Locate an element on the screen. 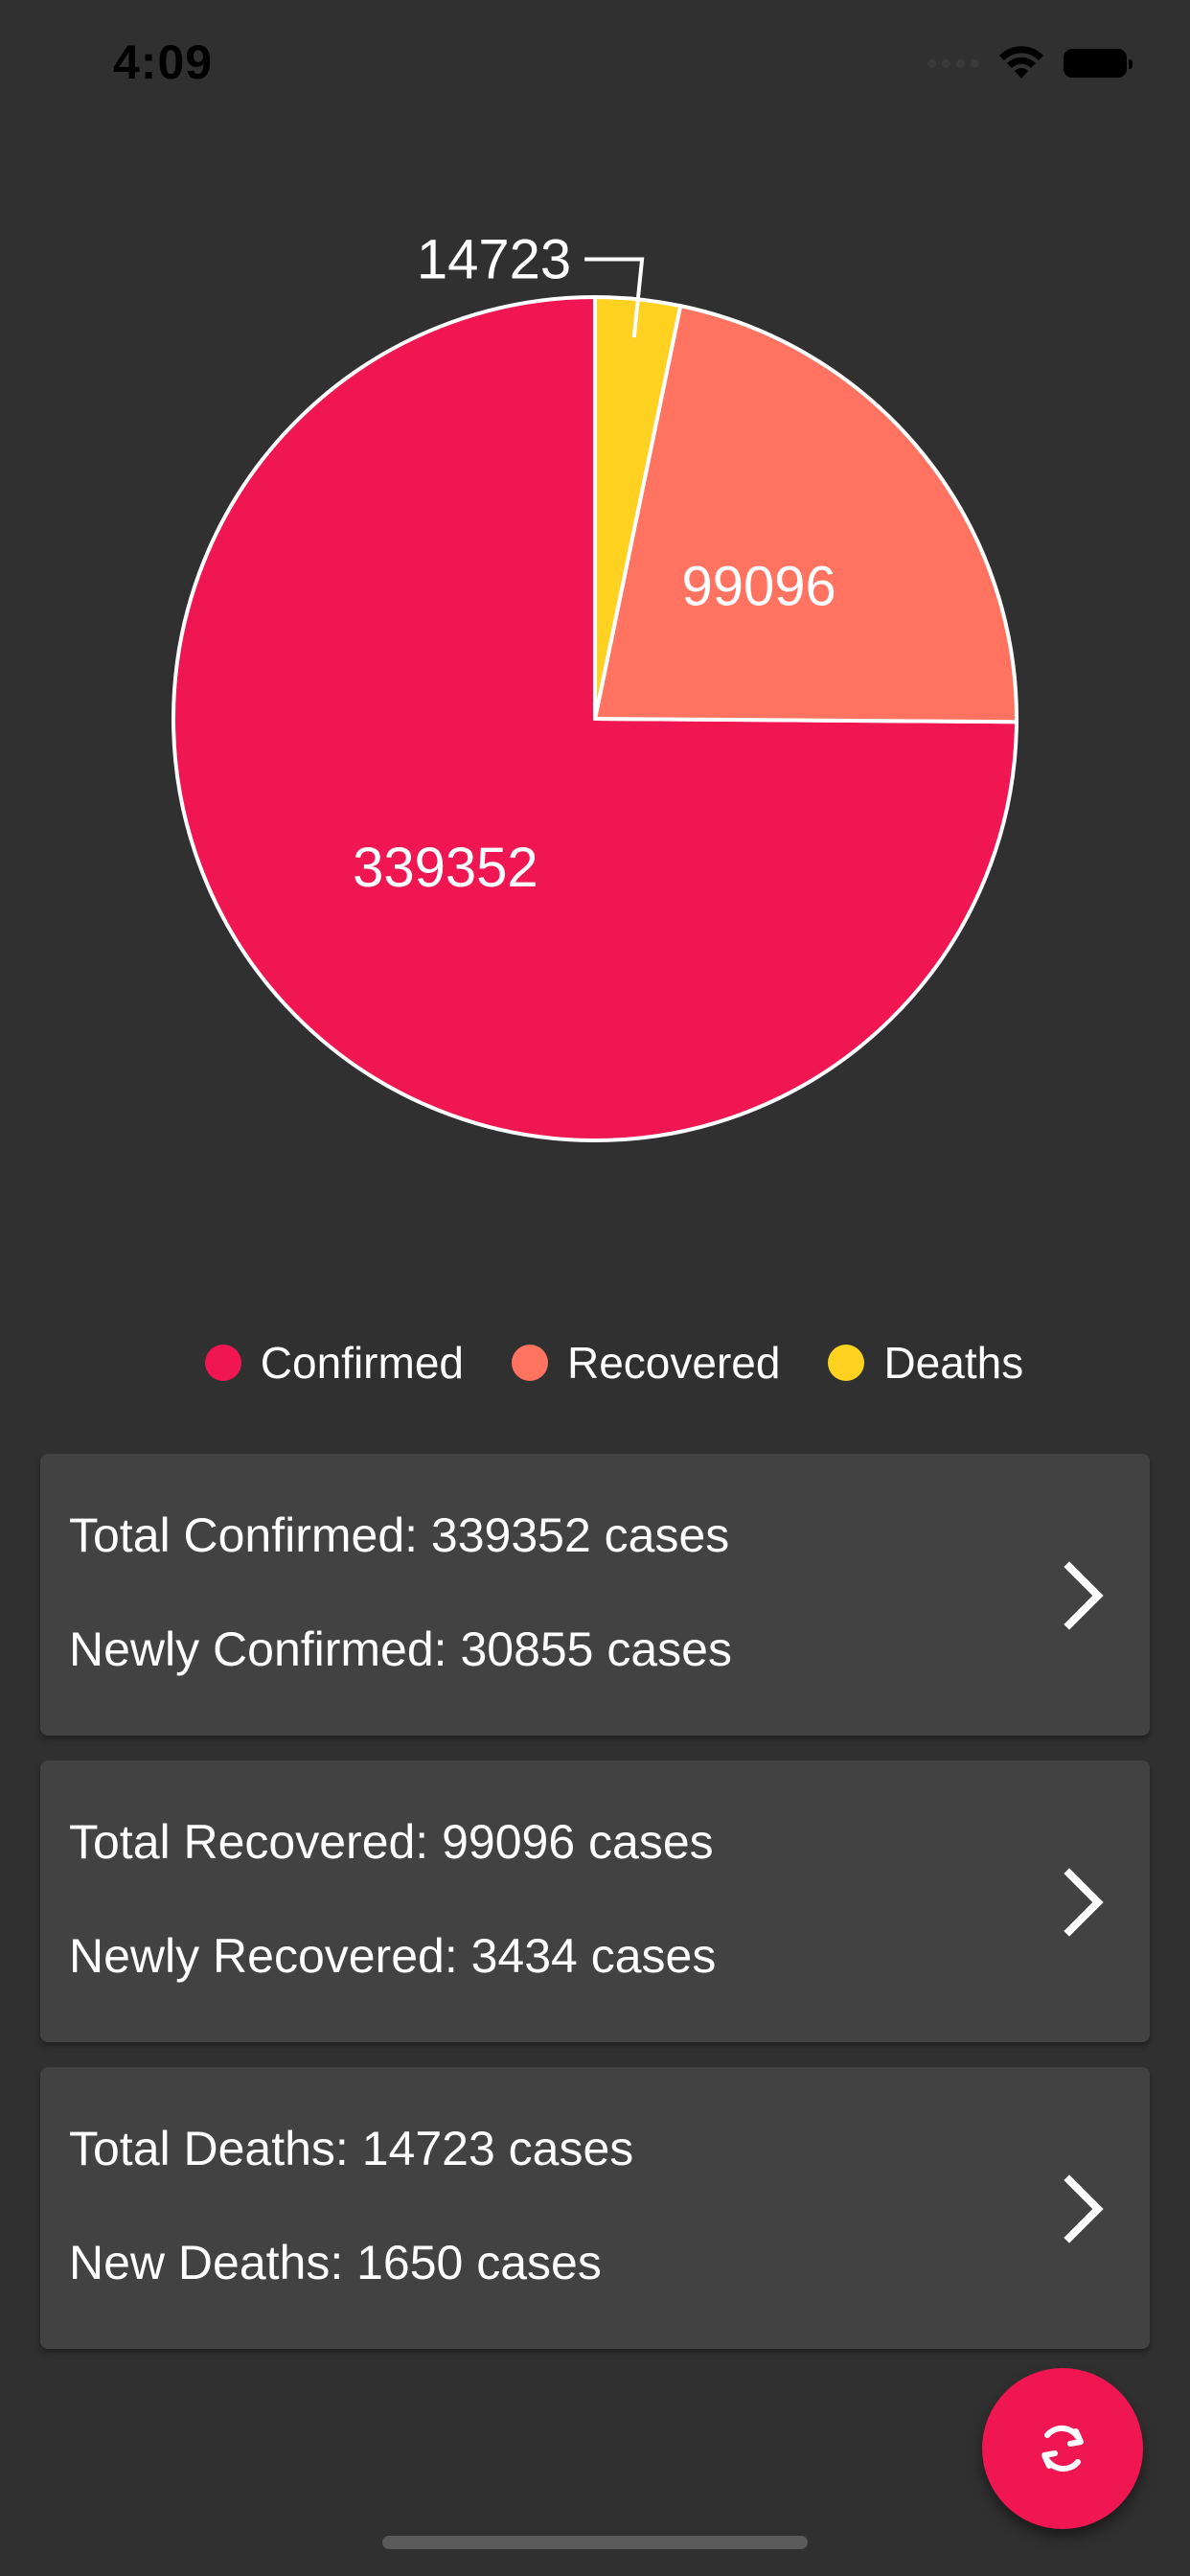 This screenshot has height=2576, width=1190. legend-item-recovered: Recovered is located at coordinates (646, 1363).